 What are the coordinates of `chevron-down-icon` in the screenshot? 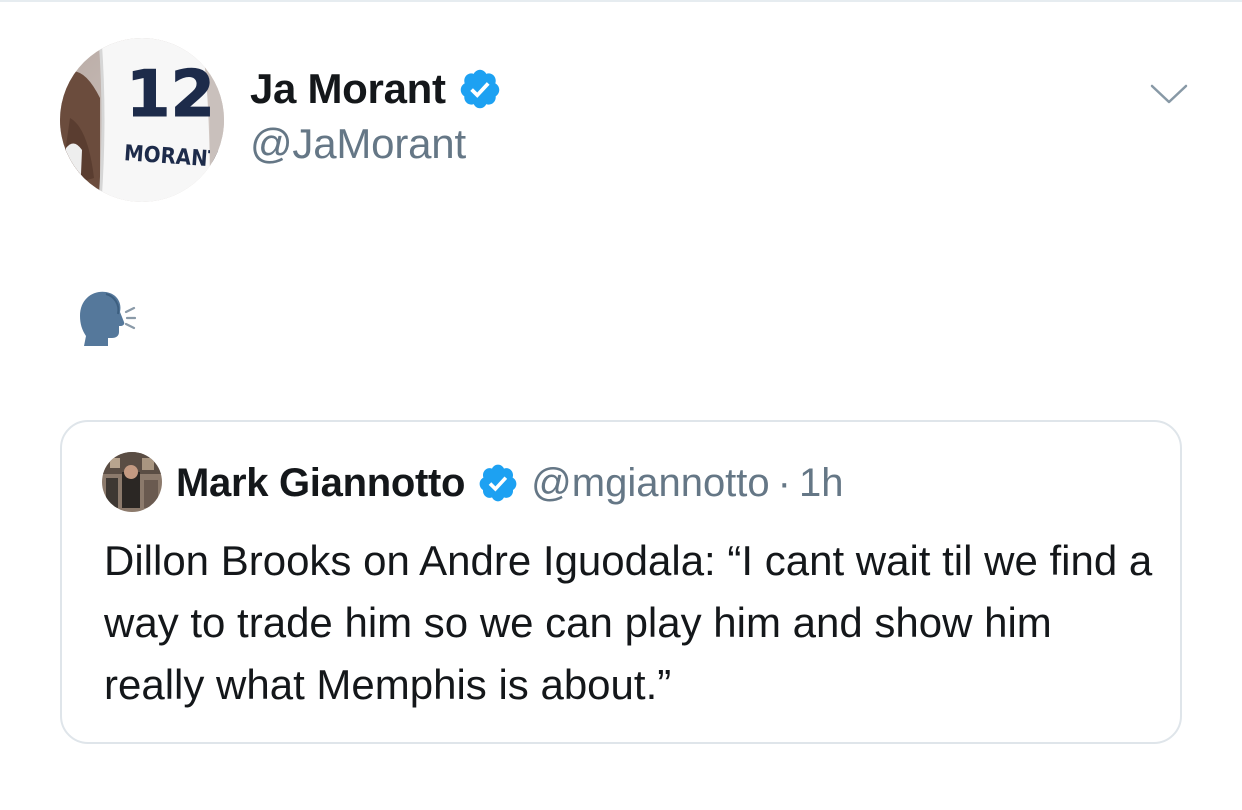 It's located at (1169, 94).